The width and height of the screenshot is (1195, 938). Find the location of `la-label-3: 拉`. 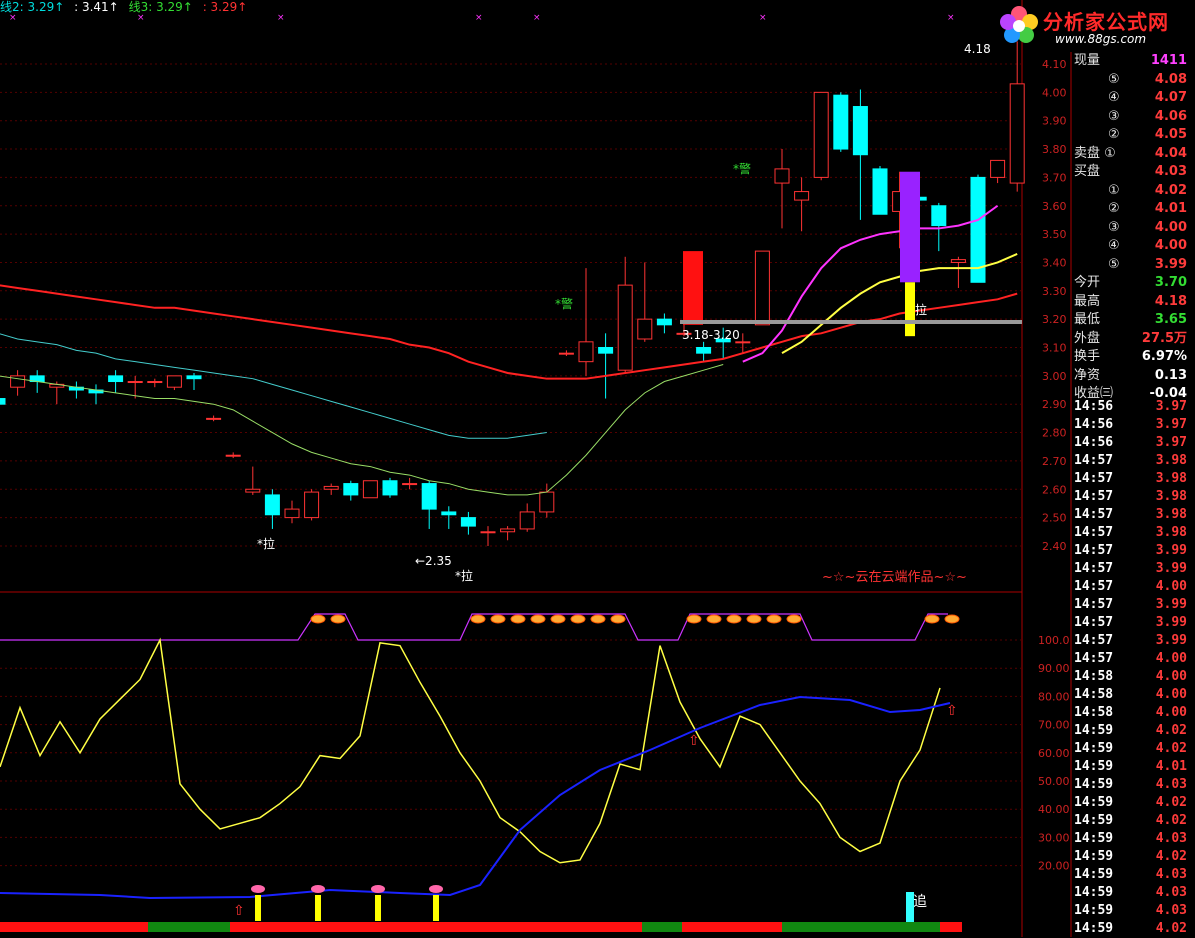

la-label-3: 拉 is located at coordinates (921, 309).